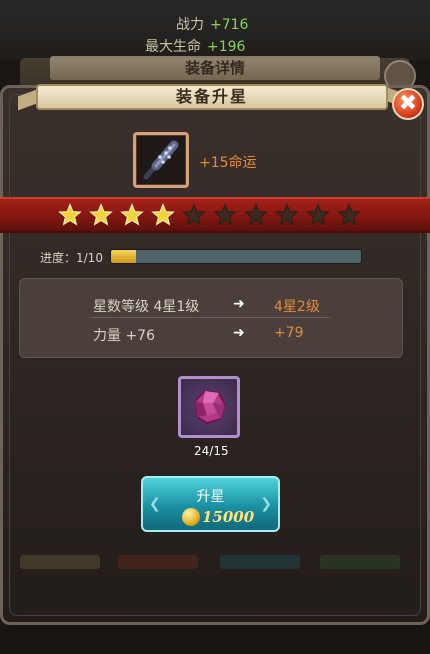  I want to click on item-bonus-text: +15命运, so click(228, 163).